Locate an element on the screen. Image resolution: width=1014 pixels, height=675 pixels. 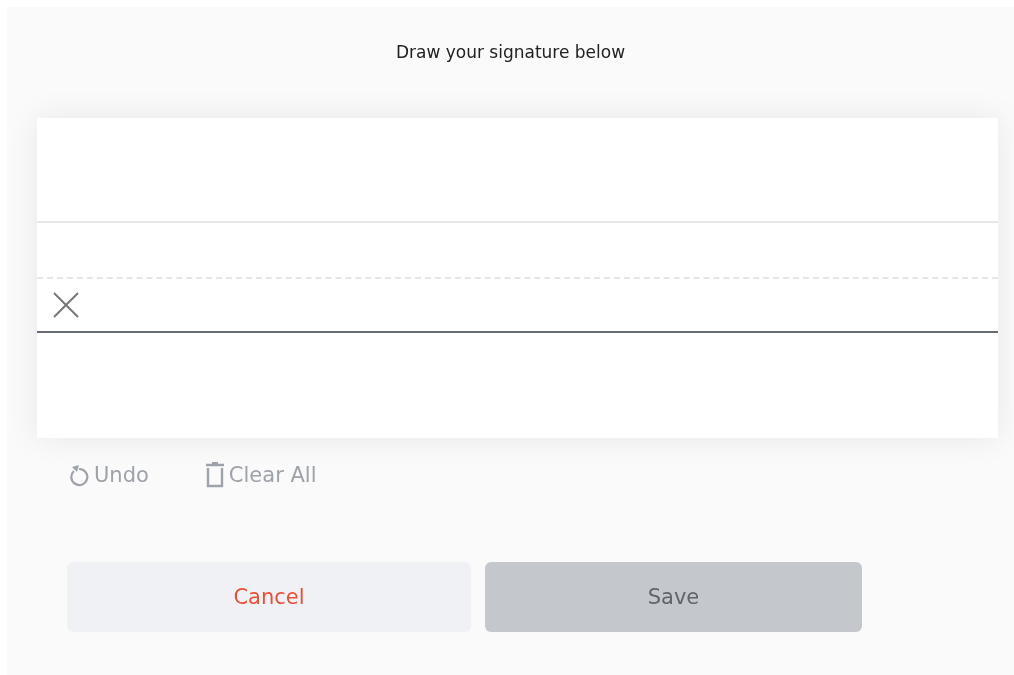
x-mark-icon is located at coordinates (66, 305).